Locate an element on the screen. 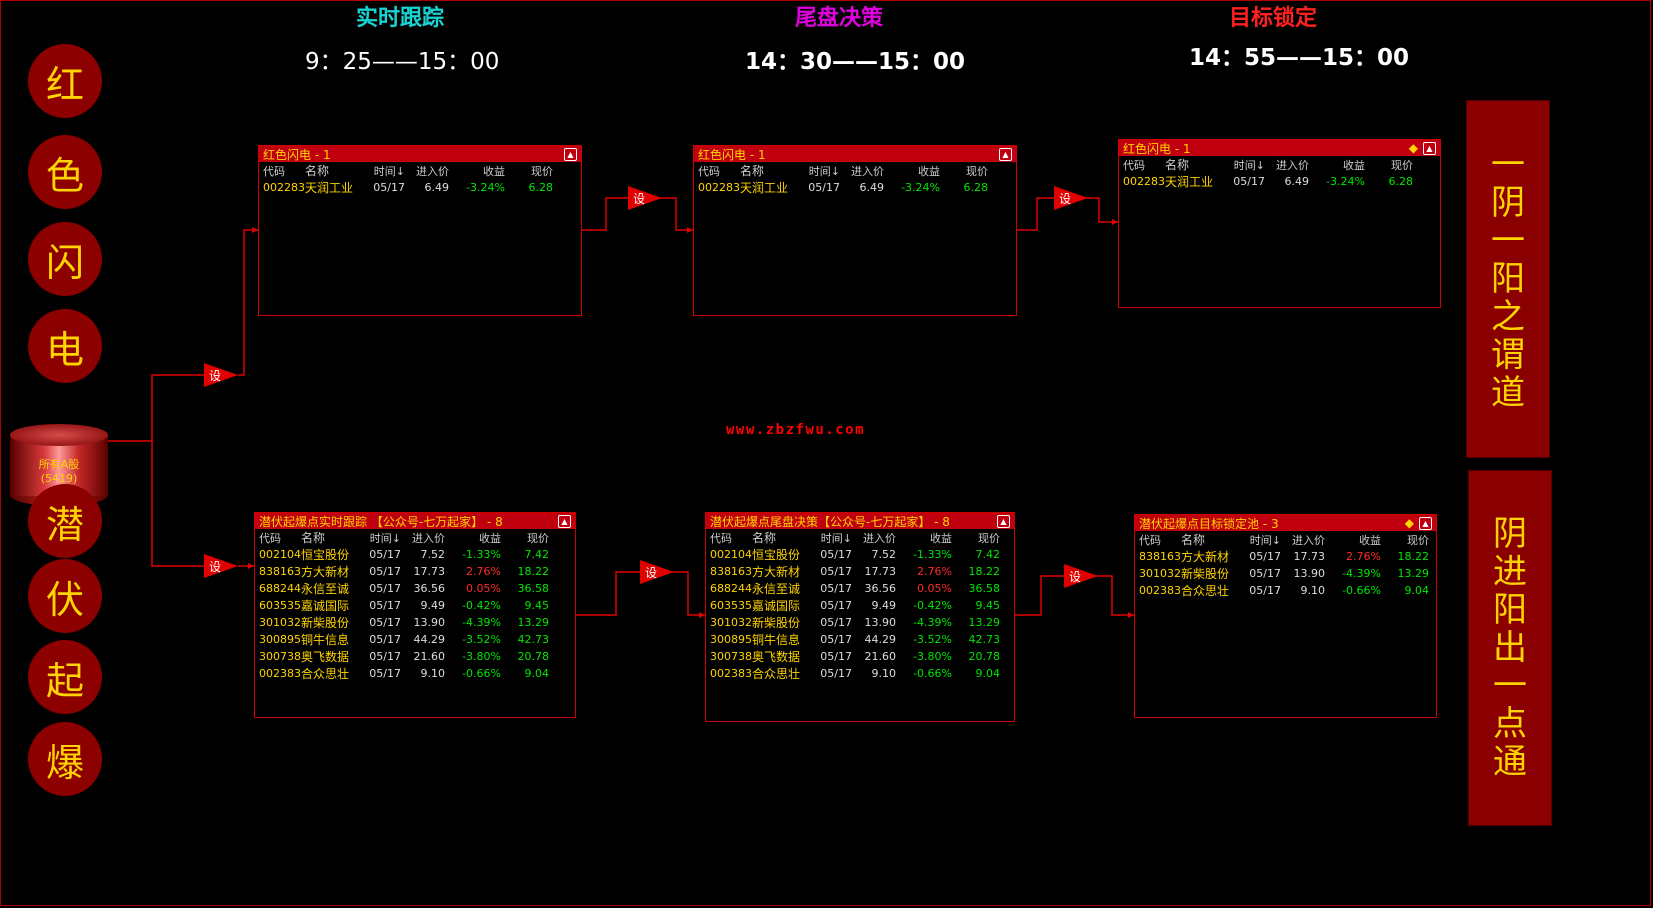  stage-time-close: 14：30——15：00 is located at coordinates (855, 62).